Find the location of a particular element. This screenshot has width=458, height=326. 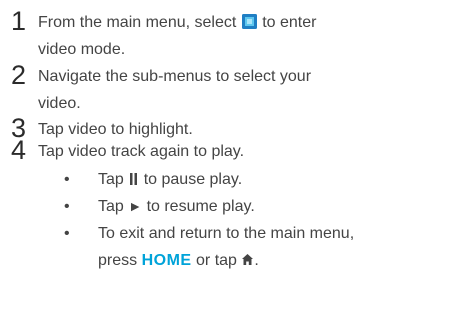

step-1-text-after-icon: to enter is located at coordinates (289, 22).